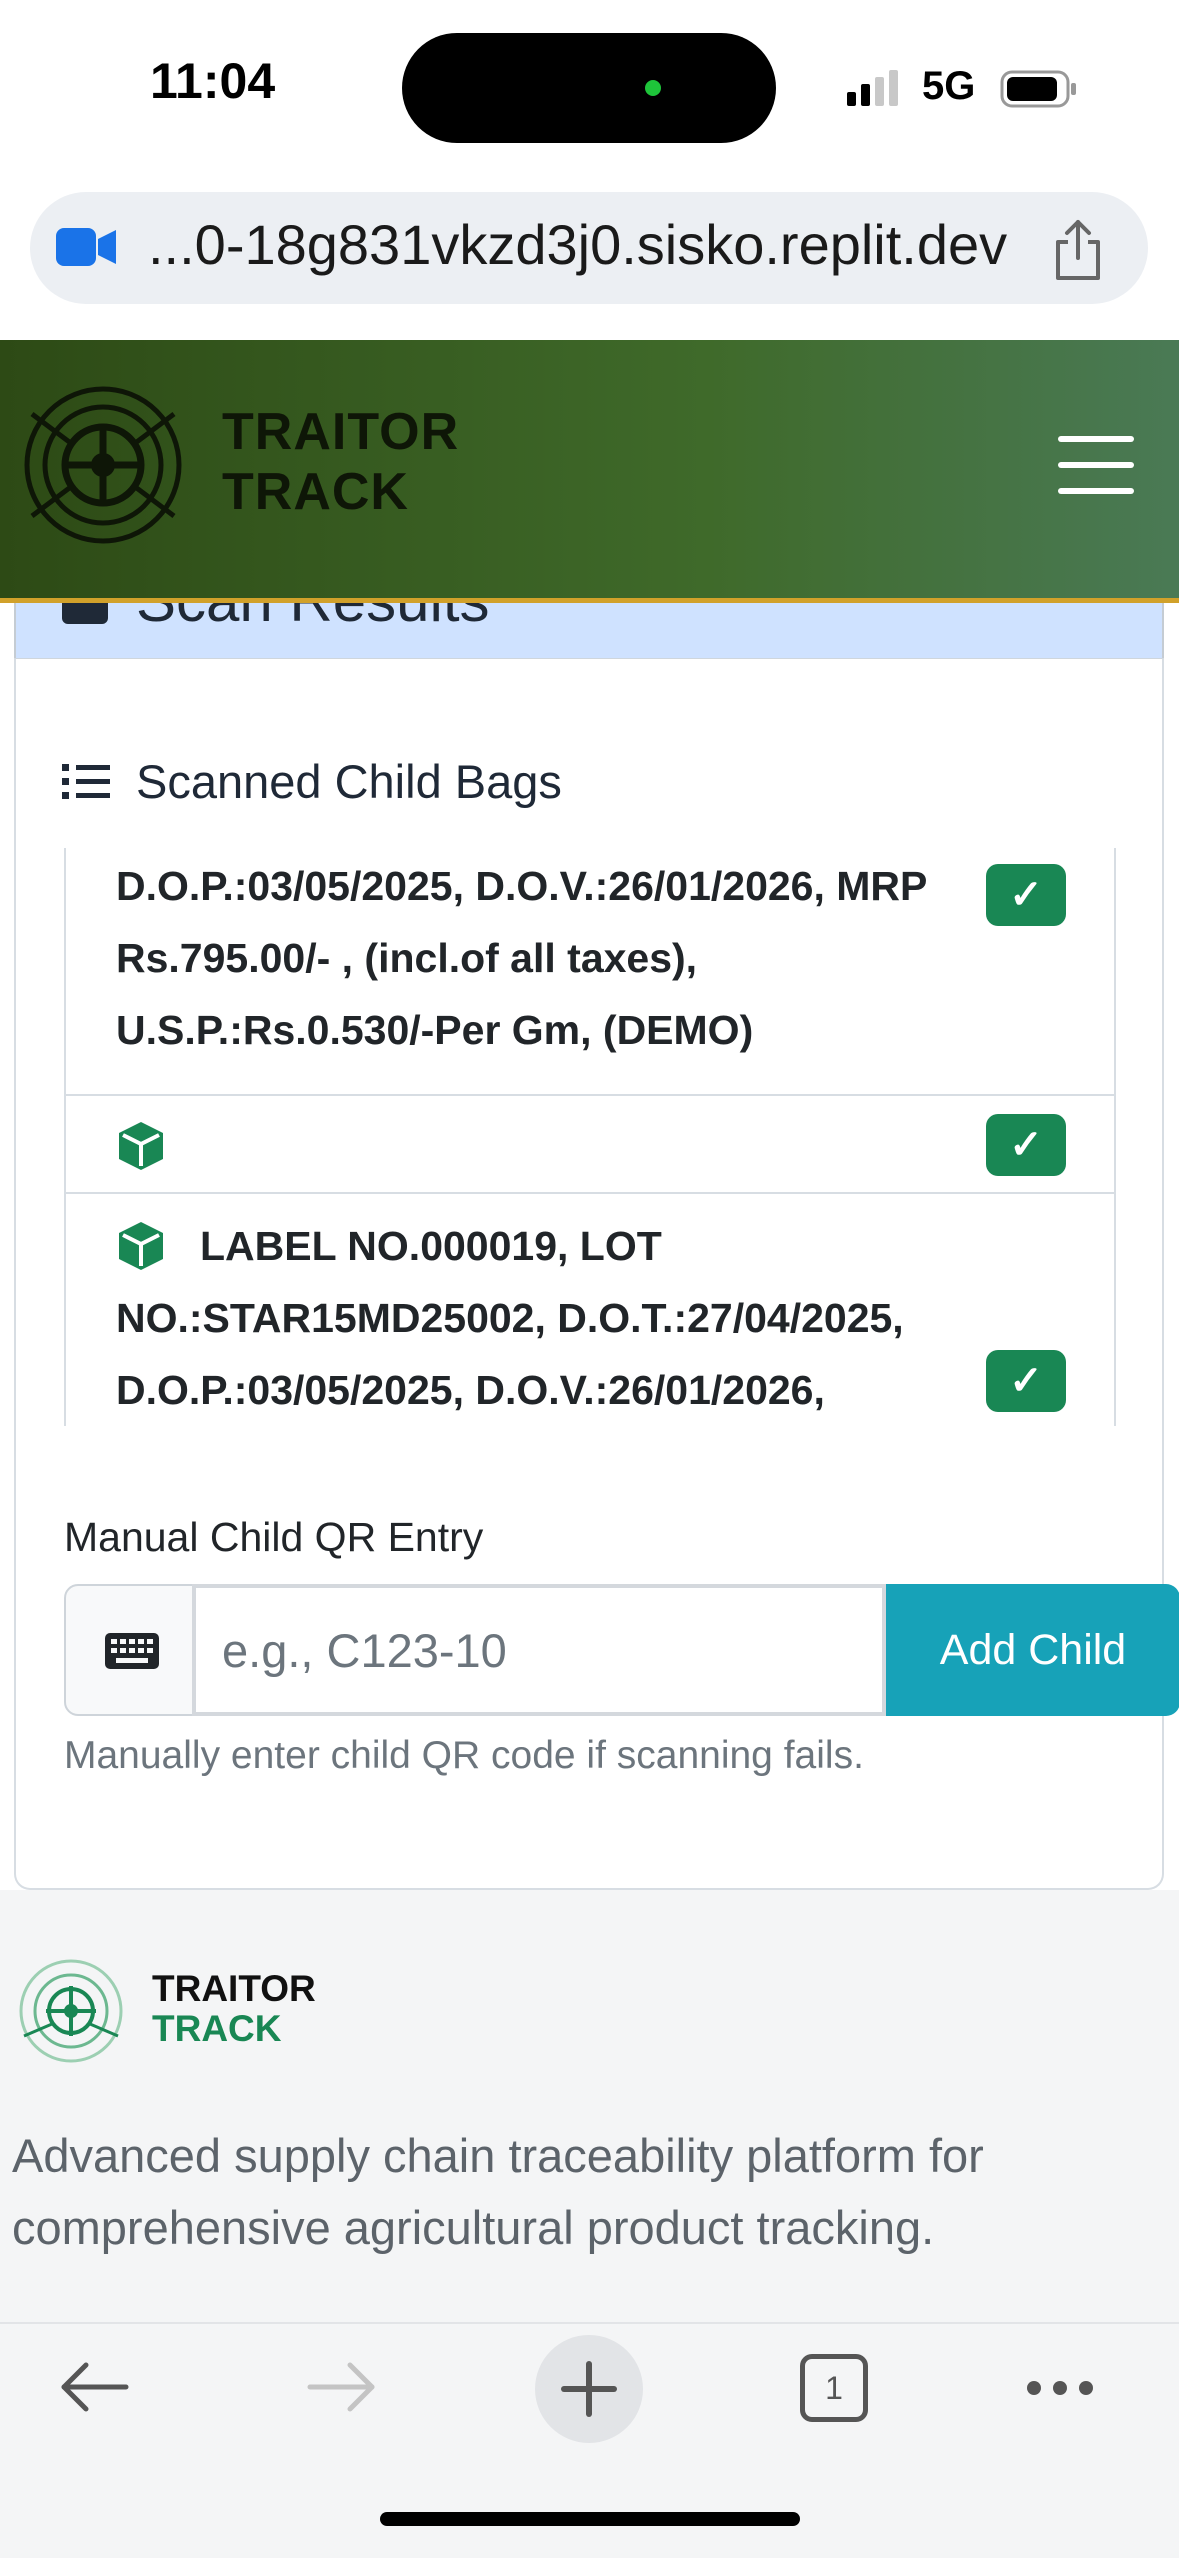  What do you see at coordinates (213, 81) in the screenshot?
I see `status-time: 11:04` at bounding box center [213, 81].